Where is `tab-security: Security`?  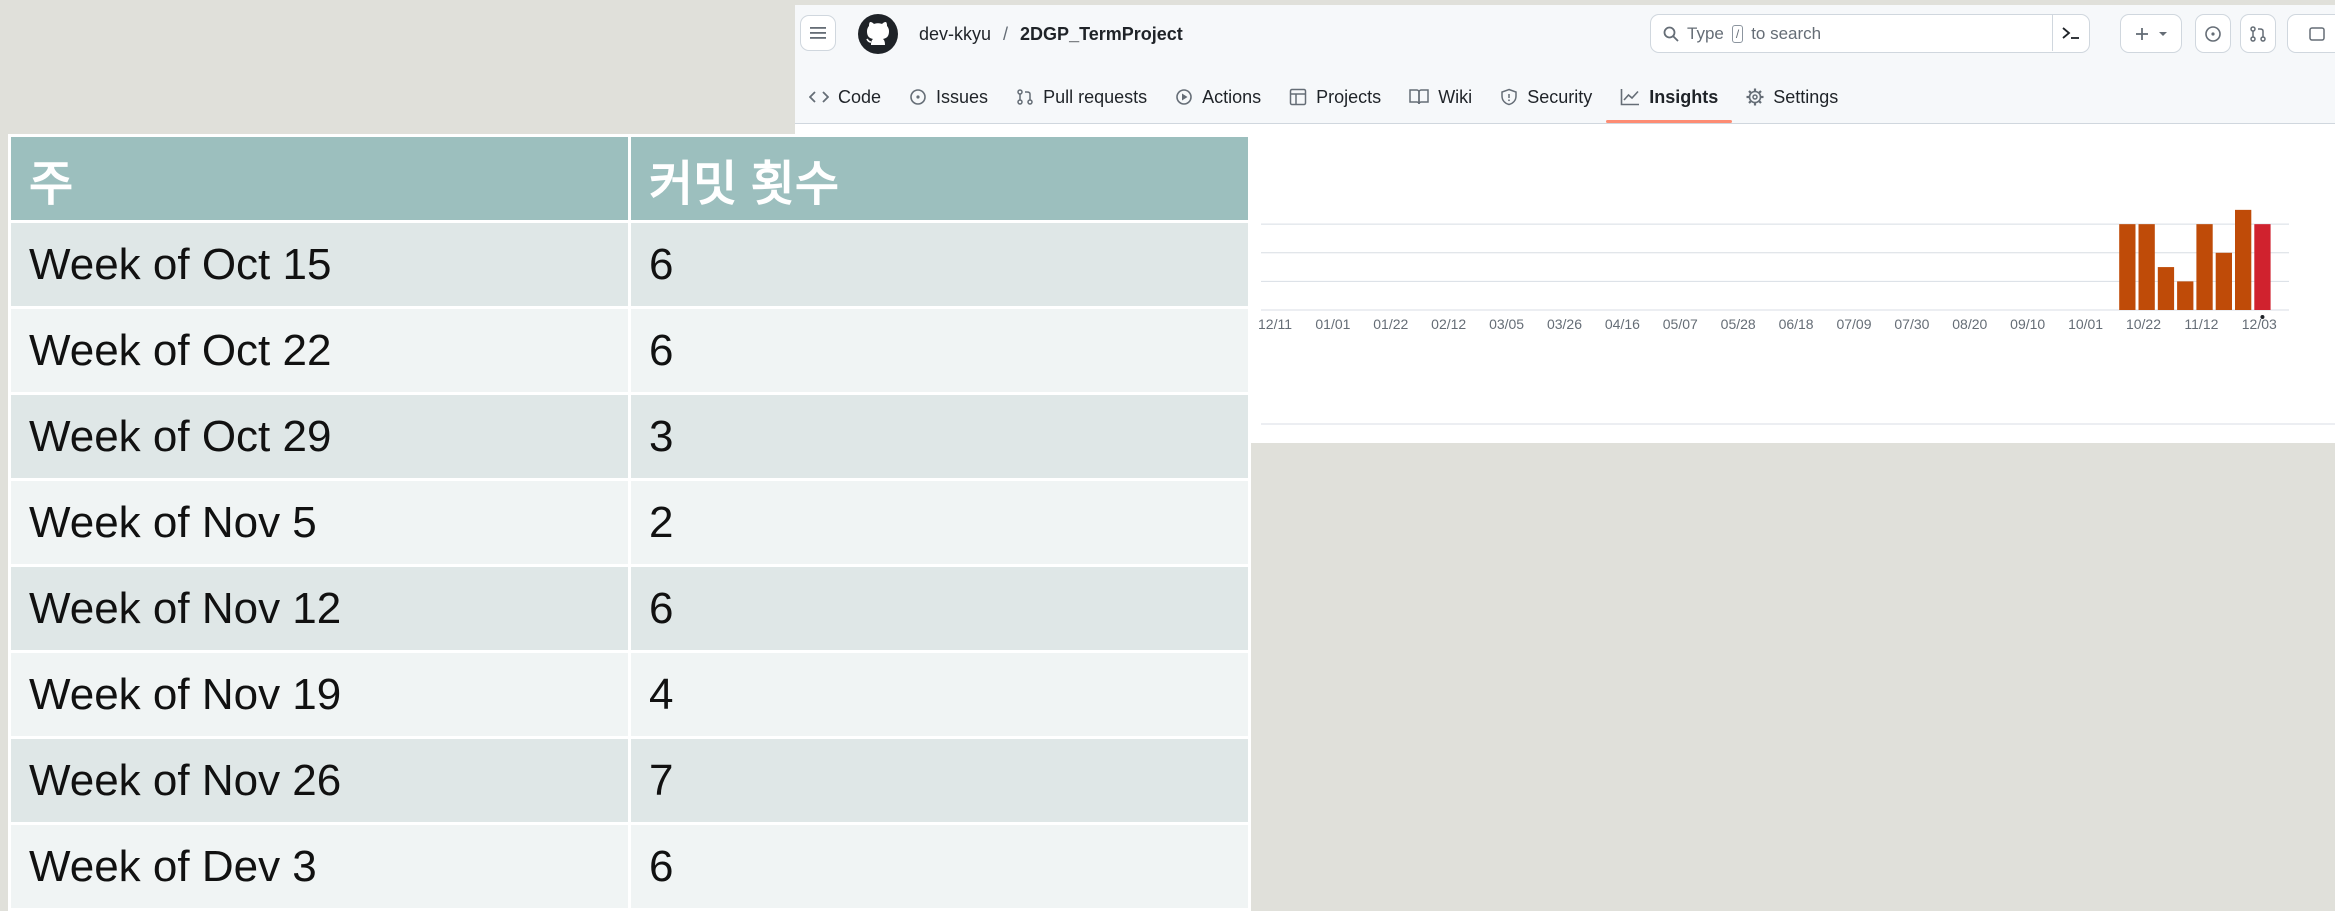 tab-security: Security is located at coordinates (1546, 97).